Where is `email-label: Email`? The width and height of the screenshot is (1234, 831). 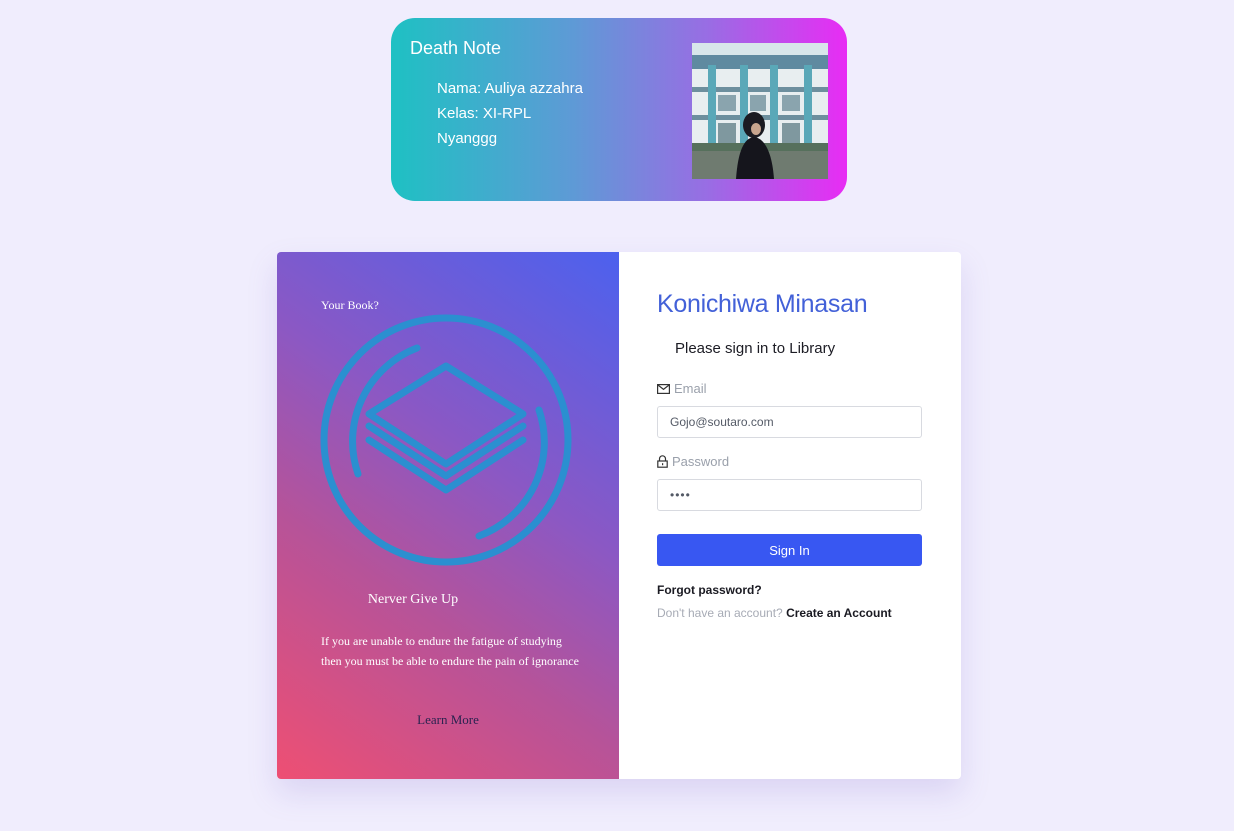 email-label: Email is located at coordinates (682, 388).